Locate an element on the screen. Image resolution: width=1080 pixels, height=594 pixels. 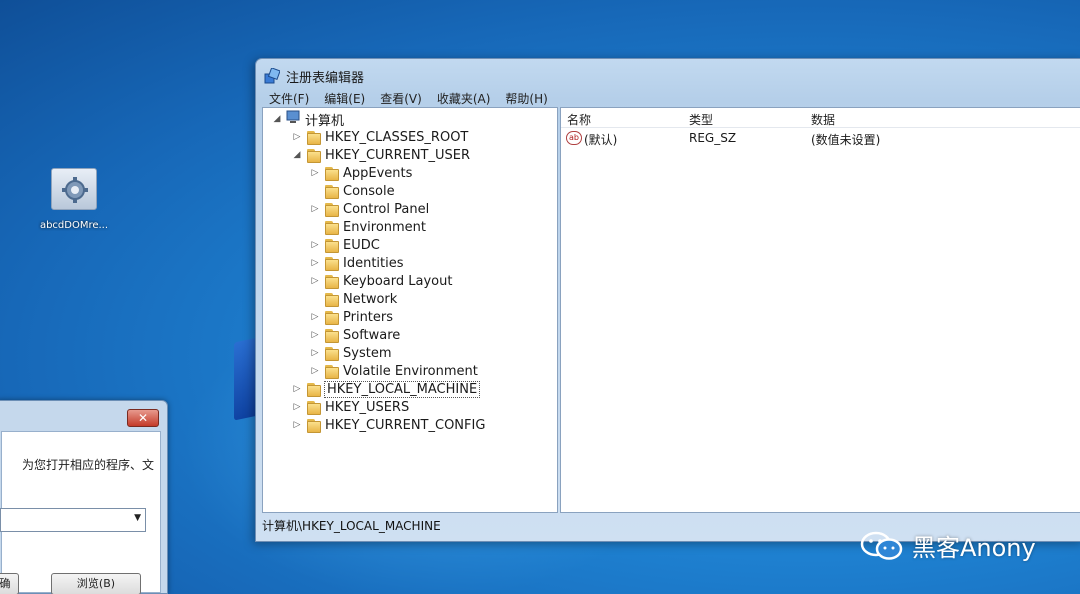
tree-item-hkcc: ▷ HKEY_CURRENT_CONFIG is located at coordinates (388, 425).